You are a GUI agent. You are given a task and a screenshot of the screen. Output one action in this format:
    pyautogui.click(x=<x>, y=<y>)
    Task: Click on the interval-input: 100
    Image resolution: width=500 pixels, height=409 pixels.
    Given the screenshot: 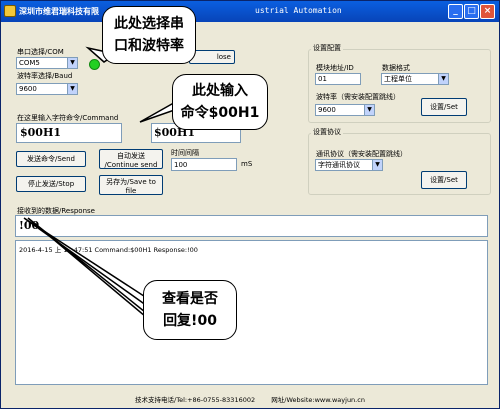 What is the action you would take?
    pyautogui.click(x=204, y=164)
    